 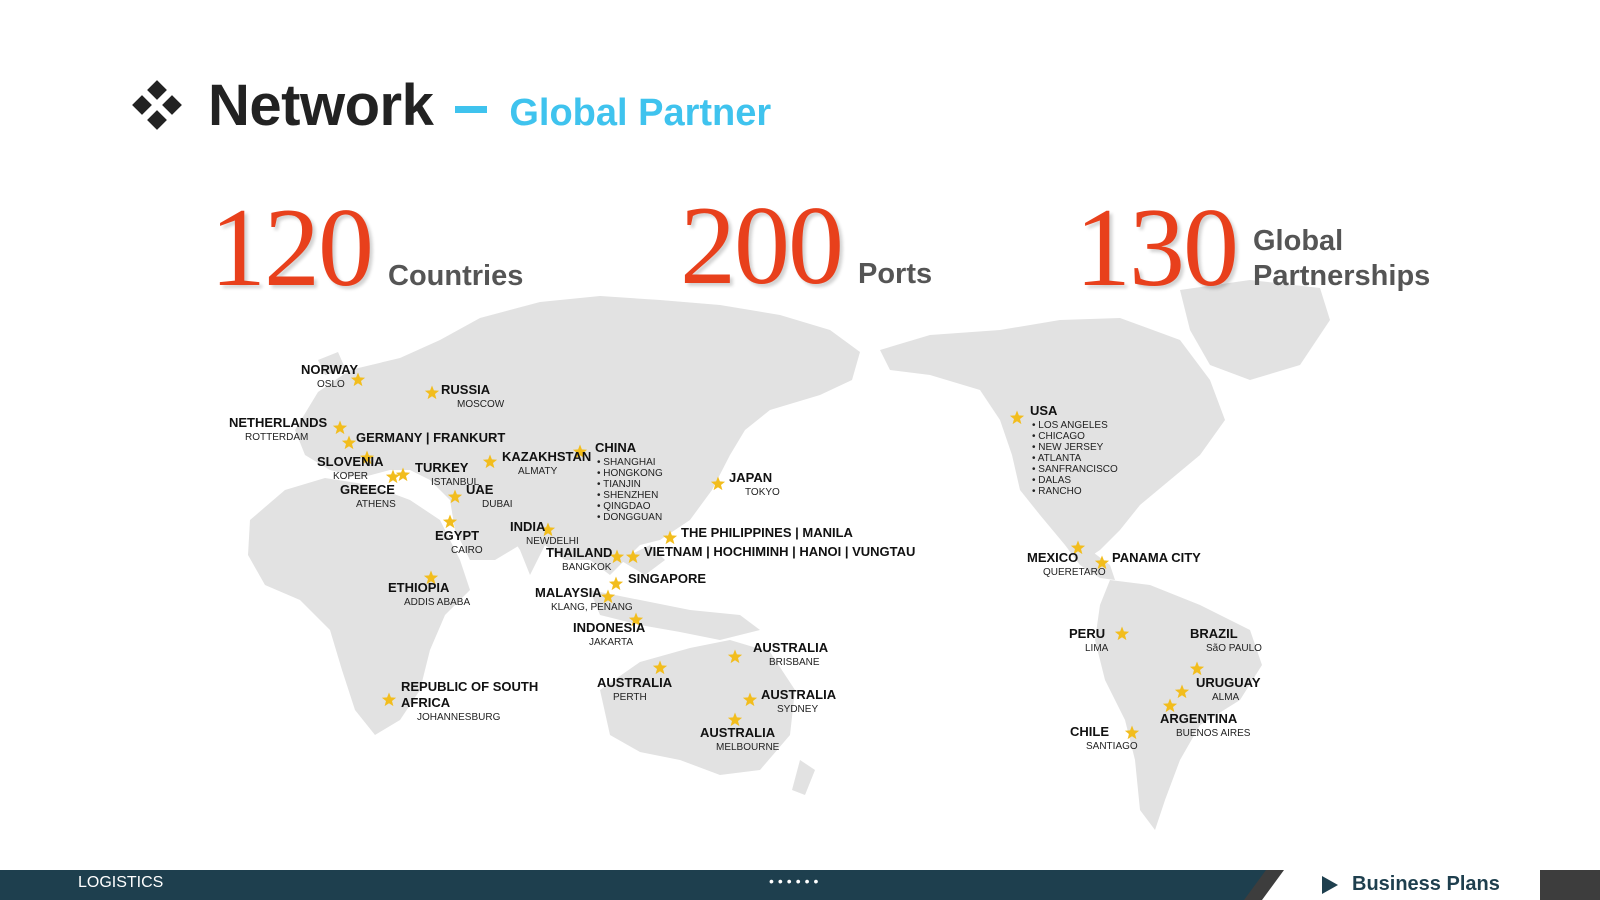 What do you see at coordinates (157, 105) in the screenshot?
I see `four-diamonds-icon` at bounding box center [157, 105].